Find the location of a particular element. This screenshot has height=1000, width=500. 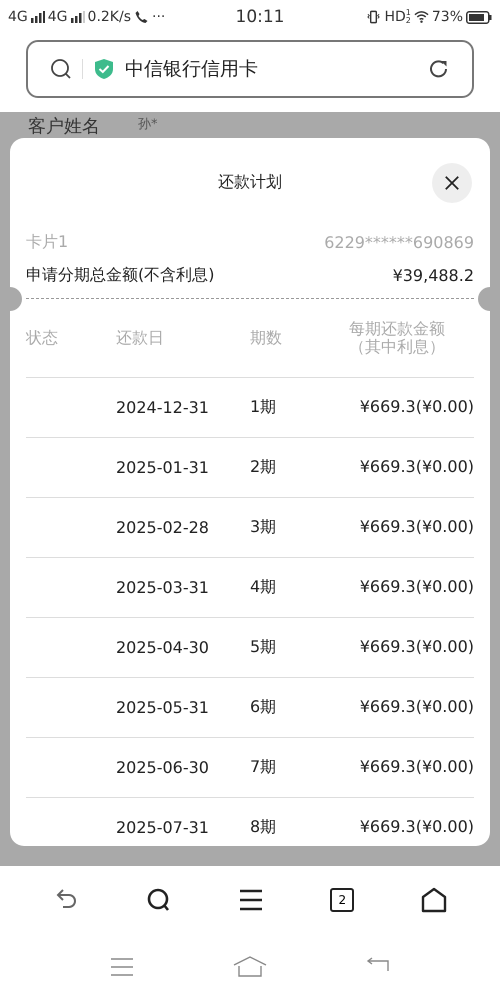

due-date: 2025-05-31 is located at coordinates (163, 707).